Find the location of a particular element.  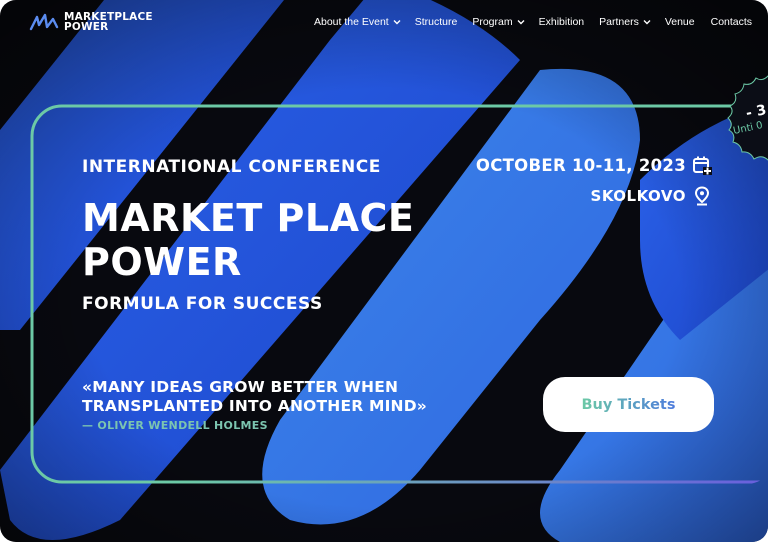

event-venue-text: SKOLKOVO is located at coordinates (638, 196).